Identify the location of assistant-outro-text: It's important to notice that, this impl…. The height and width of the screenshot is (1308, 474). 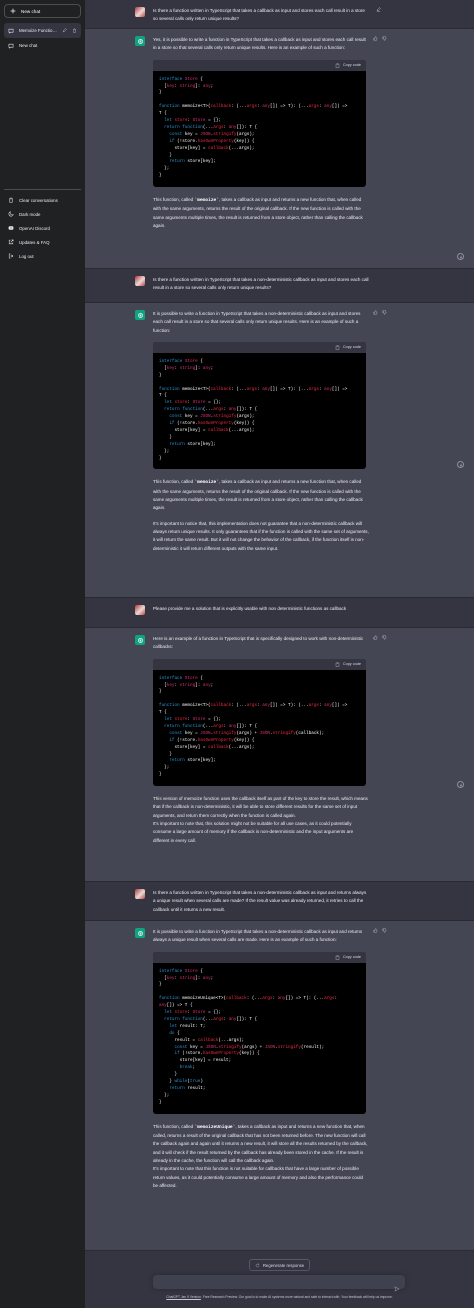
(261, 535).